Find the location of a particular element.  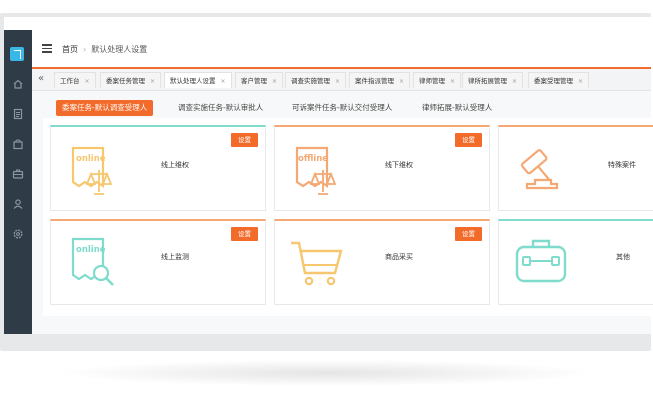

card-online-rights: online 线上维权 设置 is located at coordinates (158, 168).